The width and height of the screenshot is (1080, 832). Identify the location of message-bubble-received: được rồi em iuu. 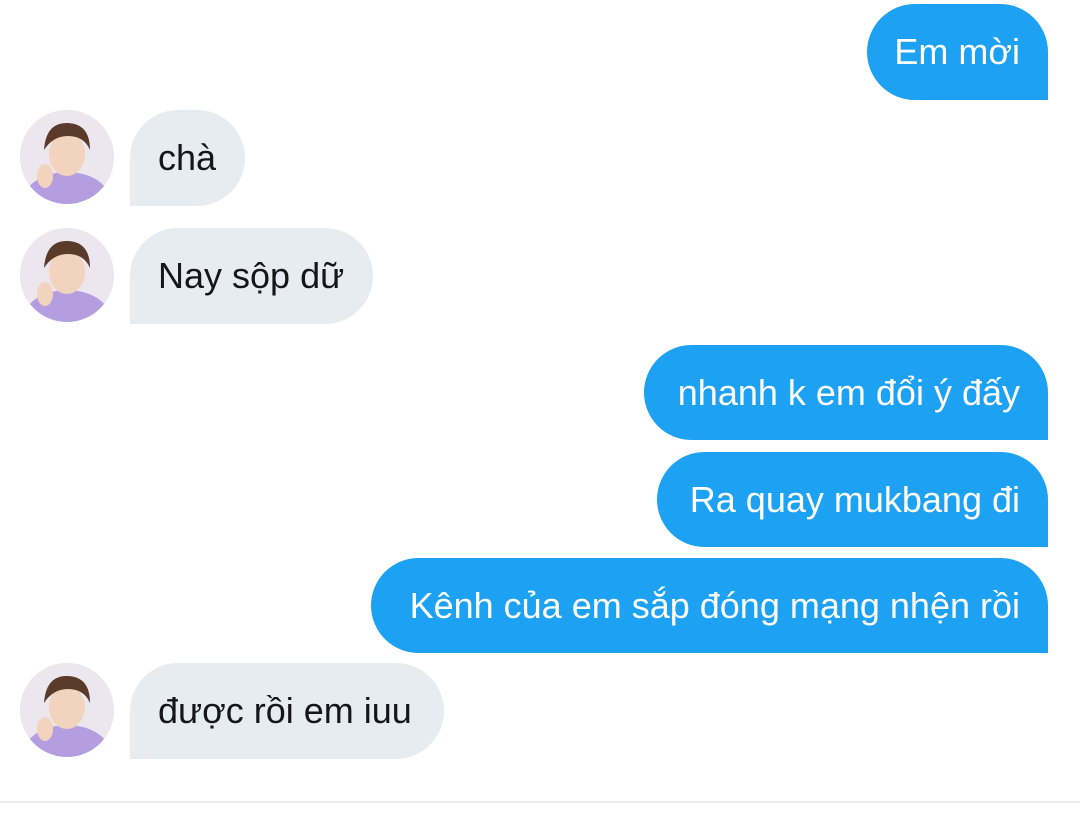
(287, 711).